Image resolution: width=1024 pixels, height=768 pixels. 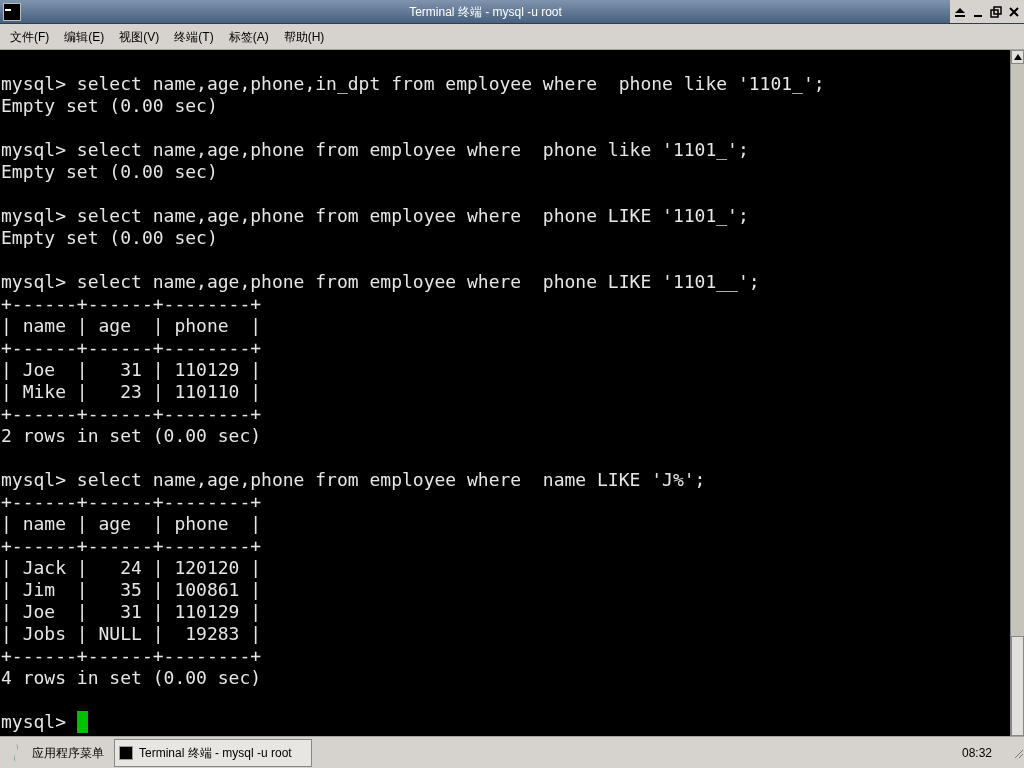 I want to click on window-title: Terminal 终端 - mysql -u root, so click(x=485, y=12).